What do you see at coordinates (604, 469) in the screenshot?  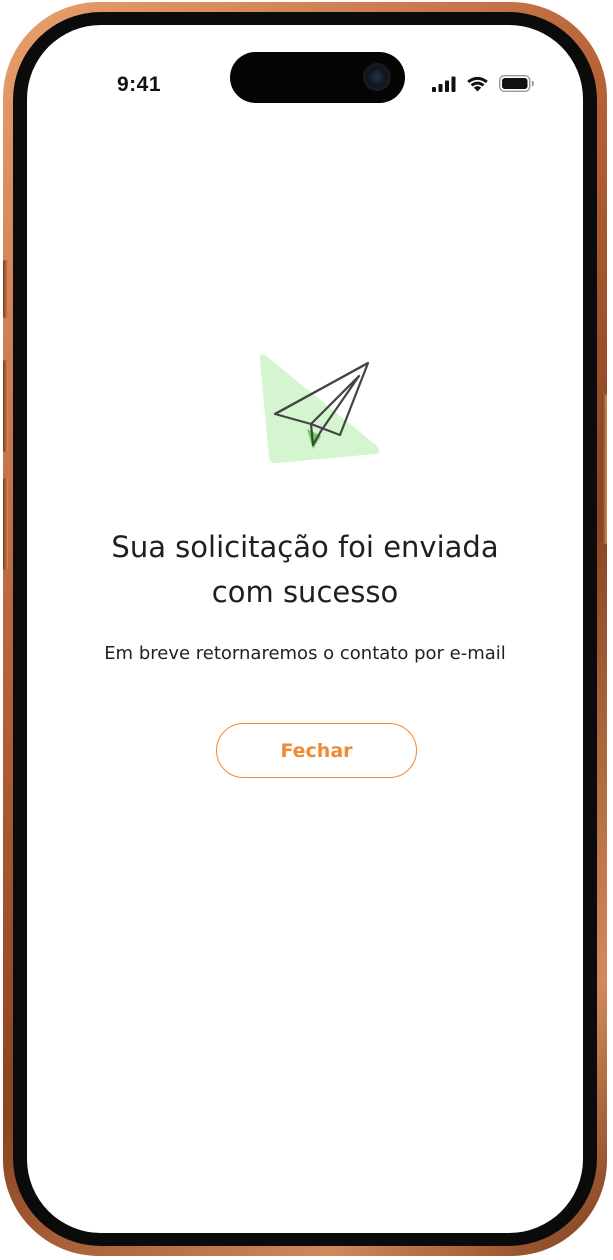 I see `power-side-button` at bounding box center [604, 469].